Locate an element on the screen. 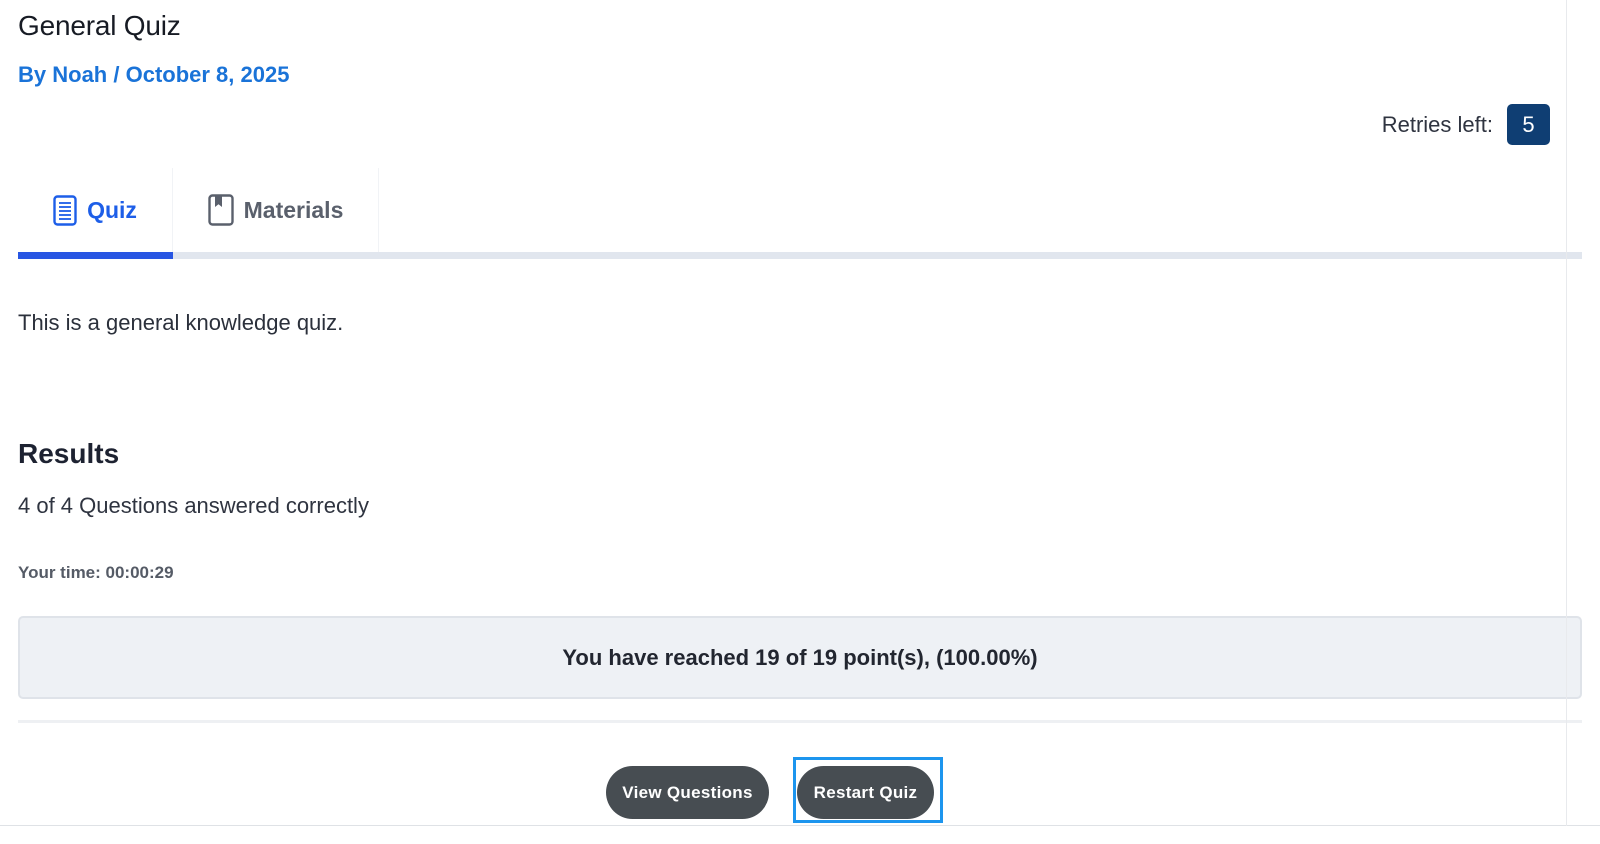 The image size is (1600, 844). quiz-description: This is a general knowledge quiz. is located at coordinates (181, 322).